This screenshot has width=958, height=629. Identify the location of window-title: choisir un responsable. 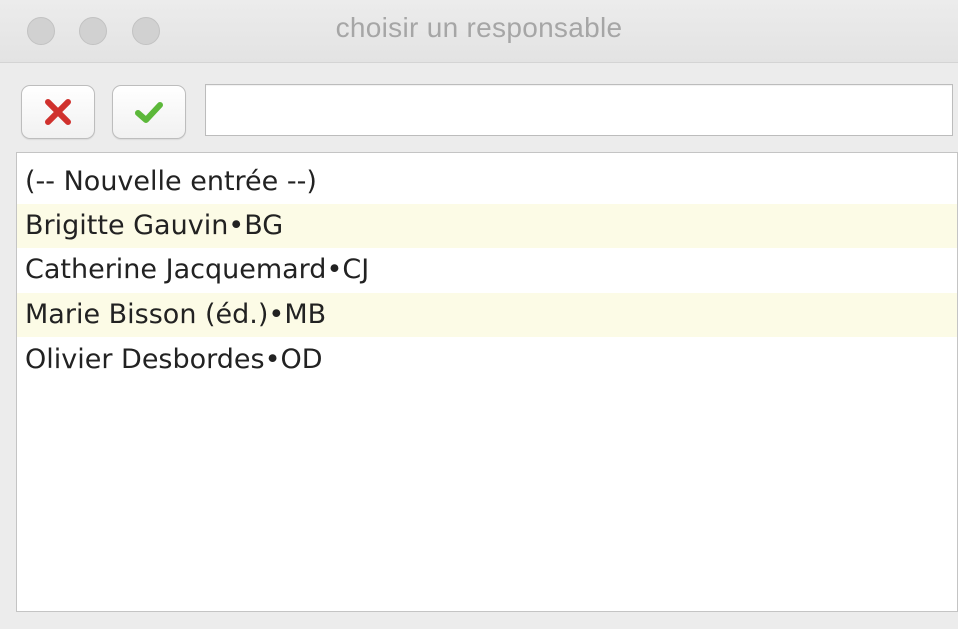
(479, 27).